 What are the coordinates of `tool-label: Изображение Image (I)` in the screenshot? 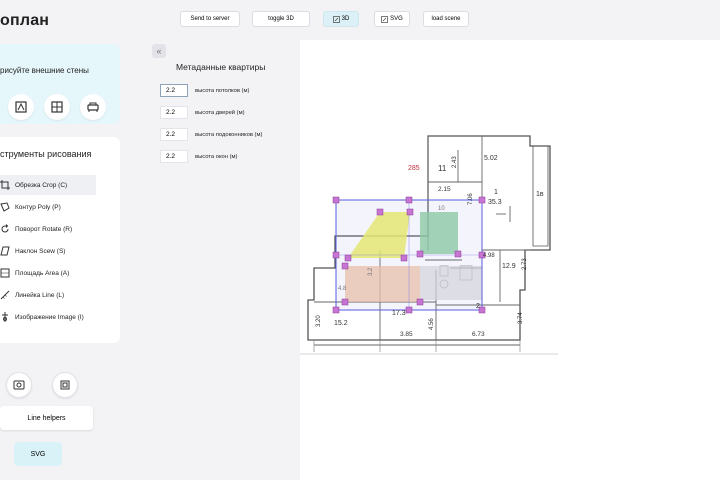 It's located at (49, 317).